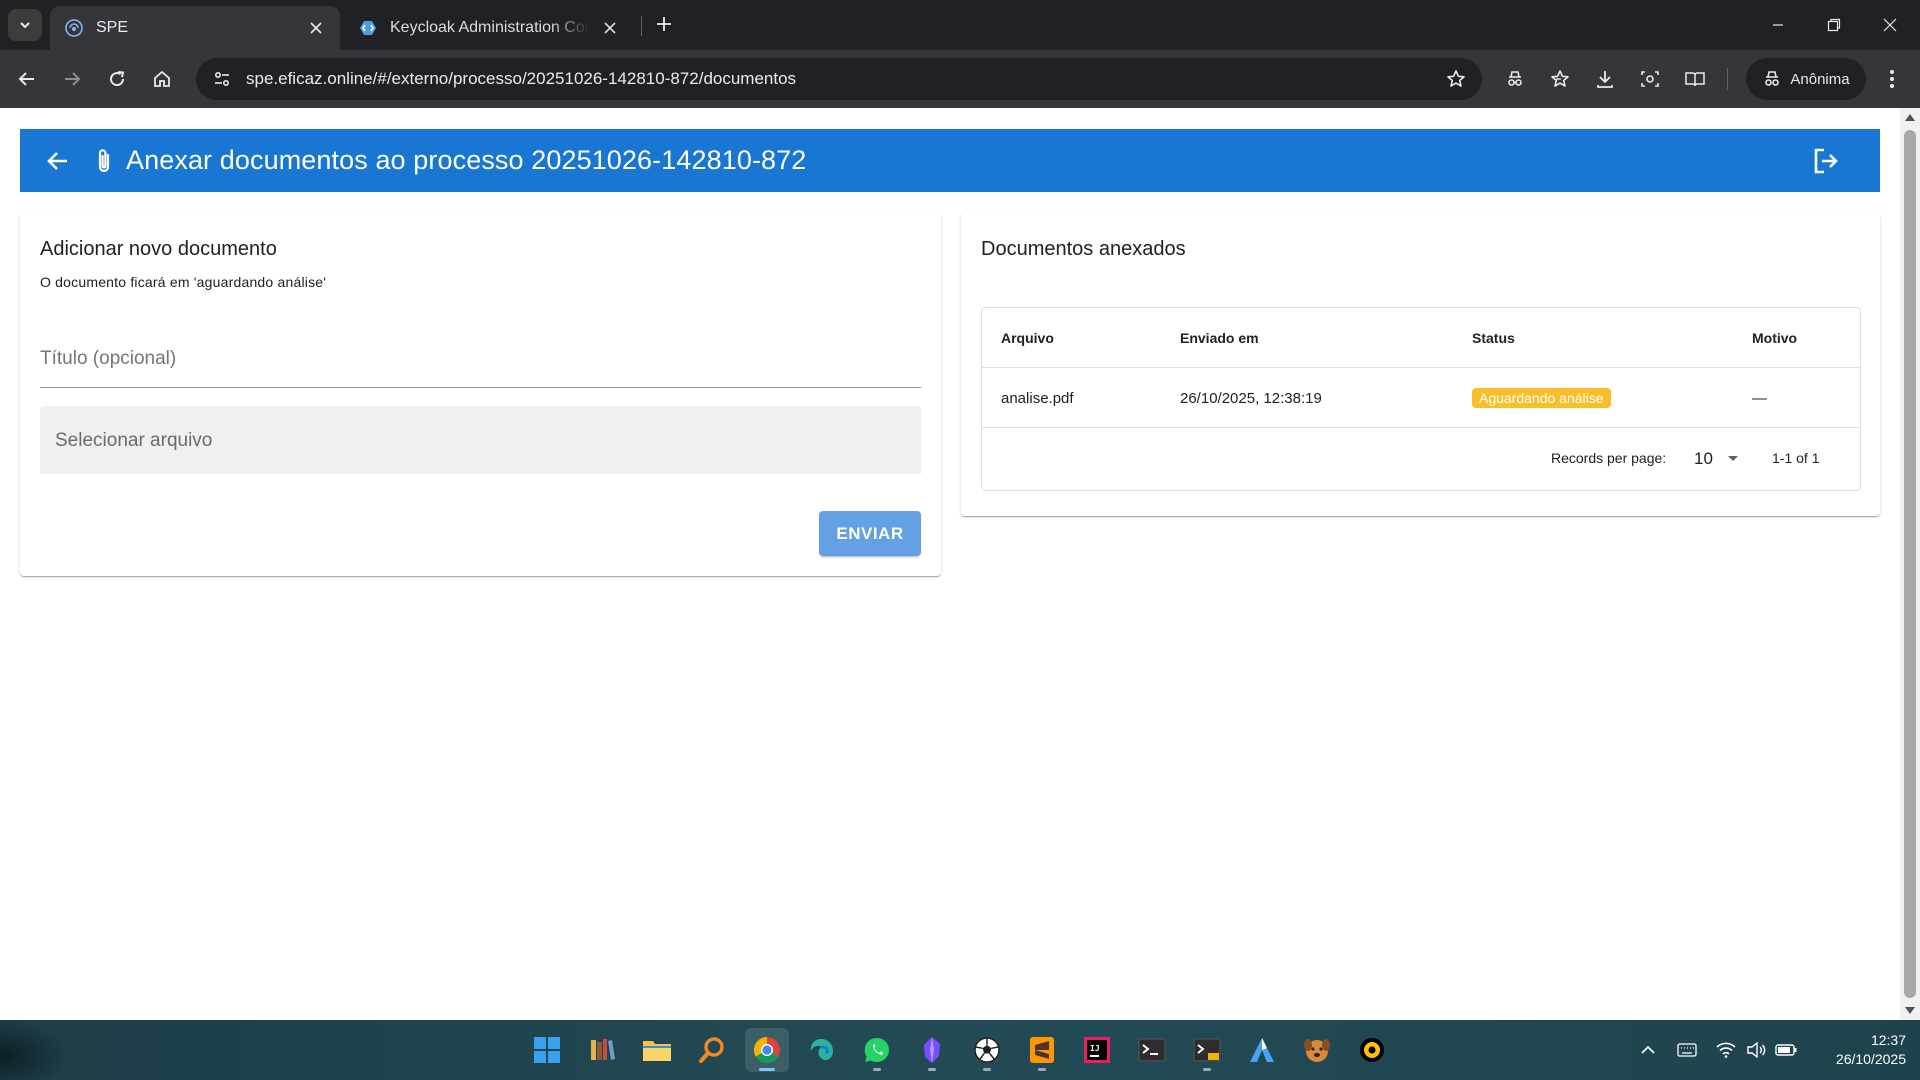 This screenshot has height=1080, width=1920. Describe the element at coordinates (1778, 25) in the screenshot. I see `minimize-window-button` at that location.